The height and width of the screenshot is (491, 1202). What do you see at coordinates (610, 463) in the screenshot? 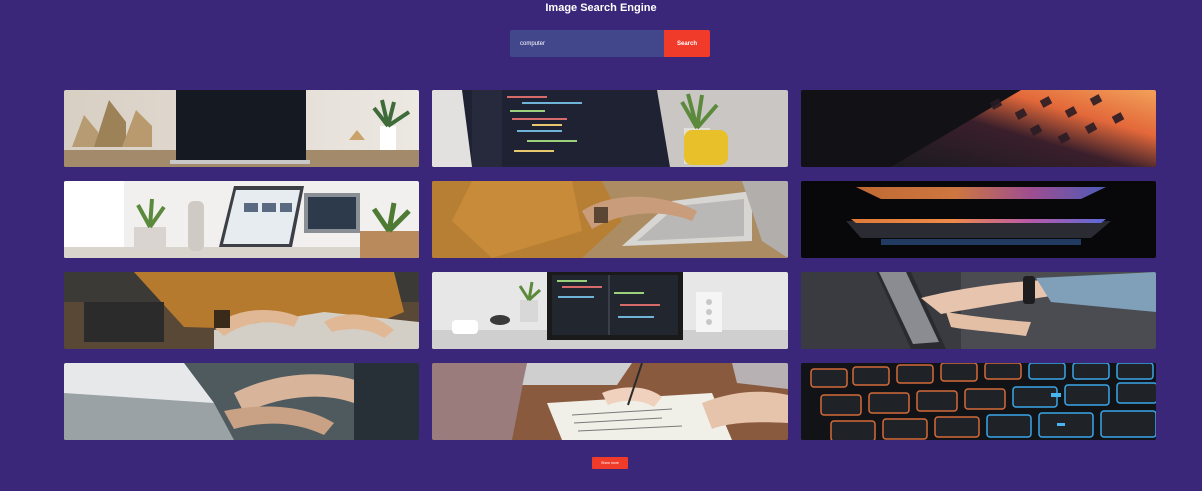
I see `show-more-button: Show more` at bounding box center [610, 463].